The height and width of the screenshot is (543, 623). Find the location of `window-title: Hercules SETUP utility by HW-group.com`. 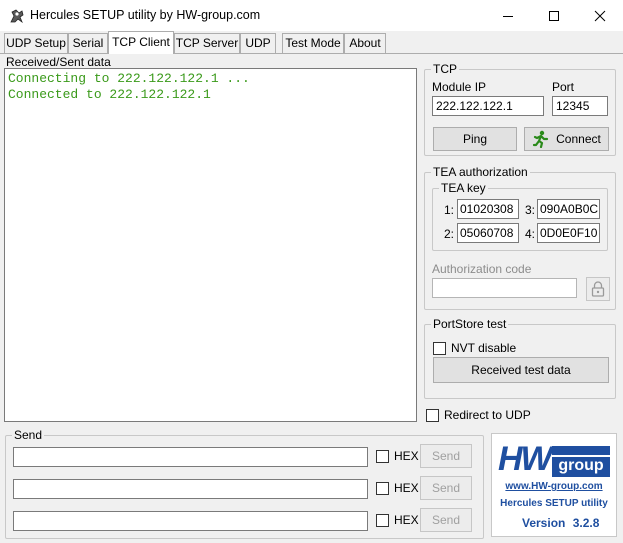

window-title: Hercules SETUP utility by HW-group.com is located at coordinates (145, 15).